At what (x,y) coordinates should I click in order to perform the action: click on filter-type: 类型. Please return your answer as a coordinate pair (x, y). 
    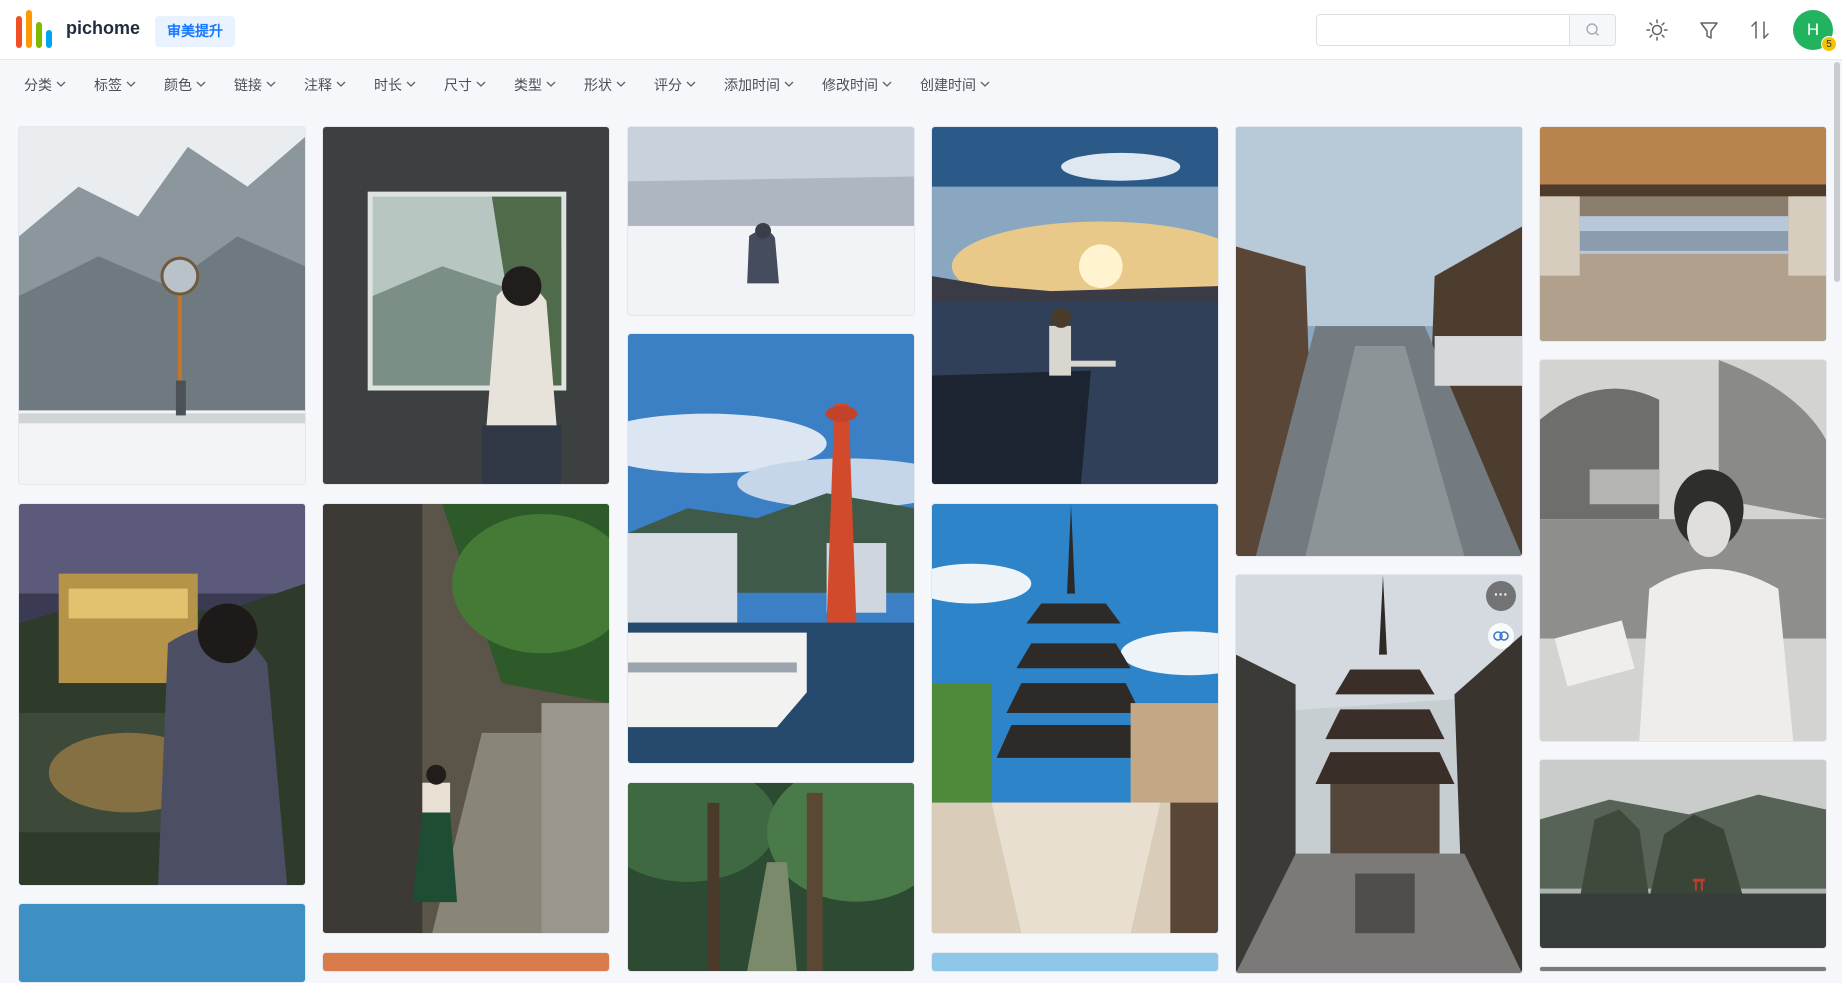
    Looking at the image, I should click on (535, 85).